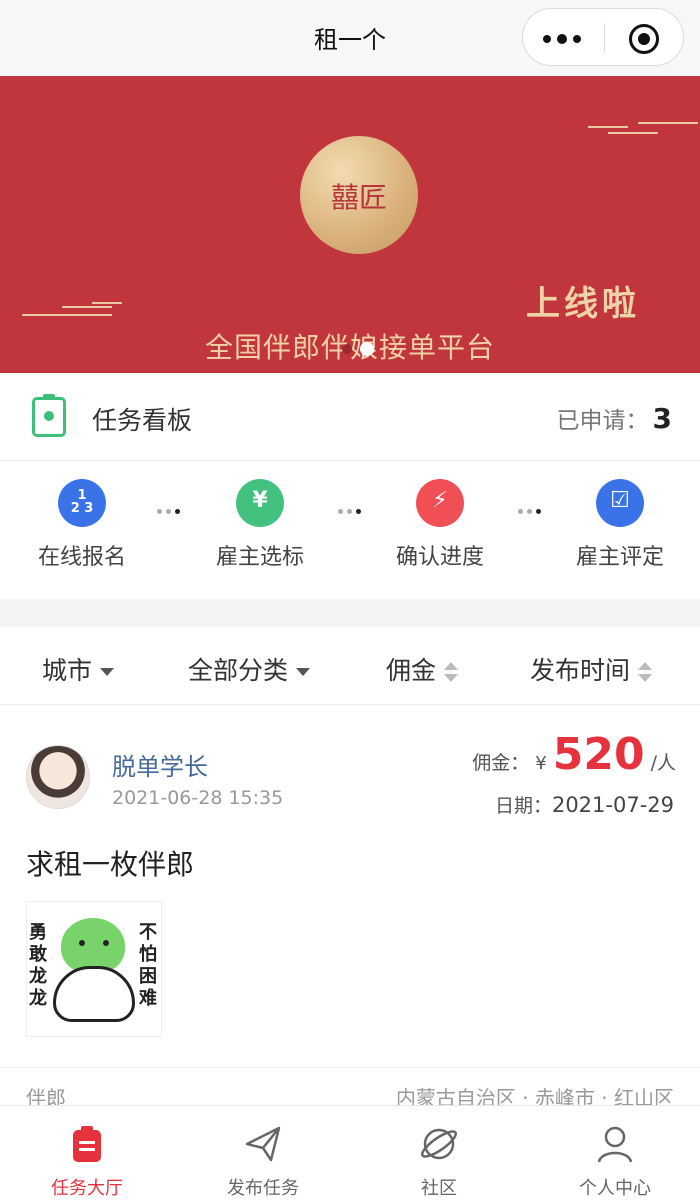  I want to click on mini-program-capsule, so click(603, 37).